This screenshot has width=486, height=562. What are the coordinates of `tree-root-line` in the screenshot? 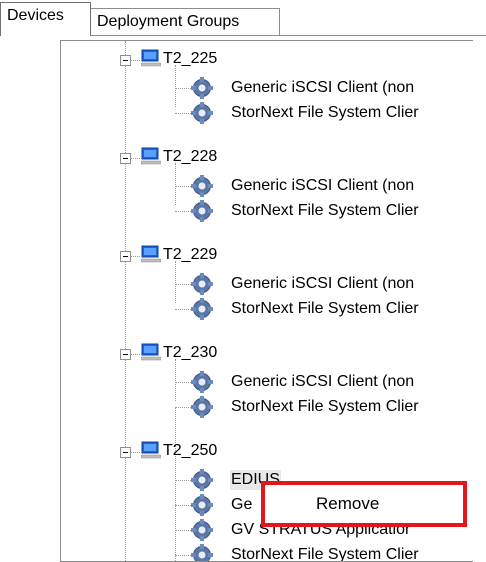 It's located at (125, 301).